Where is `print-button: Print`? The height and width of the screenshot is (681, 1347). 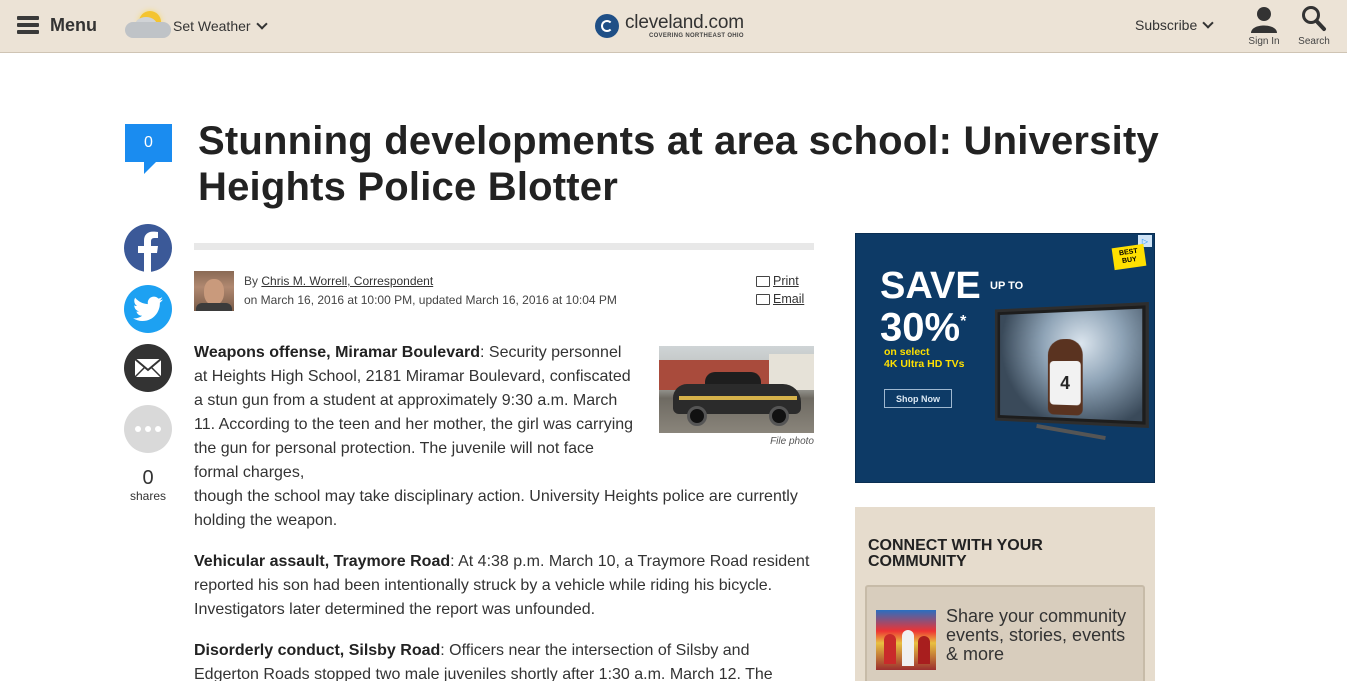
print-button: Print is located at coordinates (777, 281).